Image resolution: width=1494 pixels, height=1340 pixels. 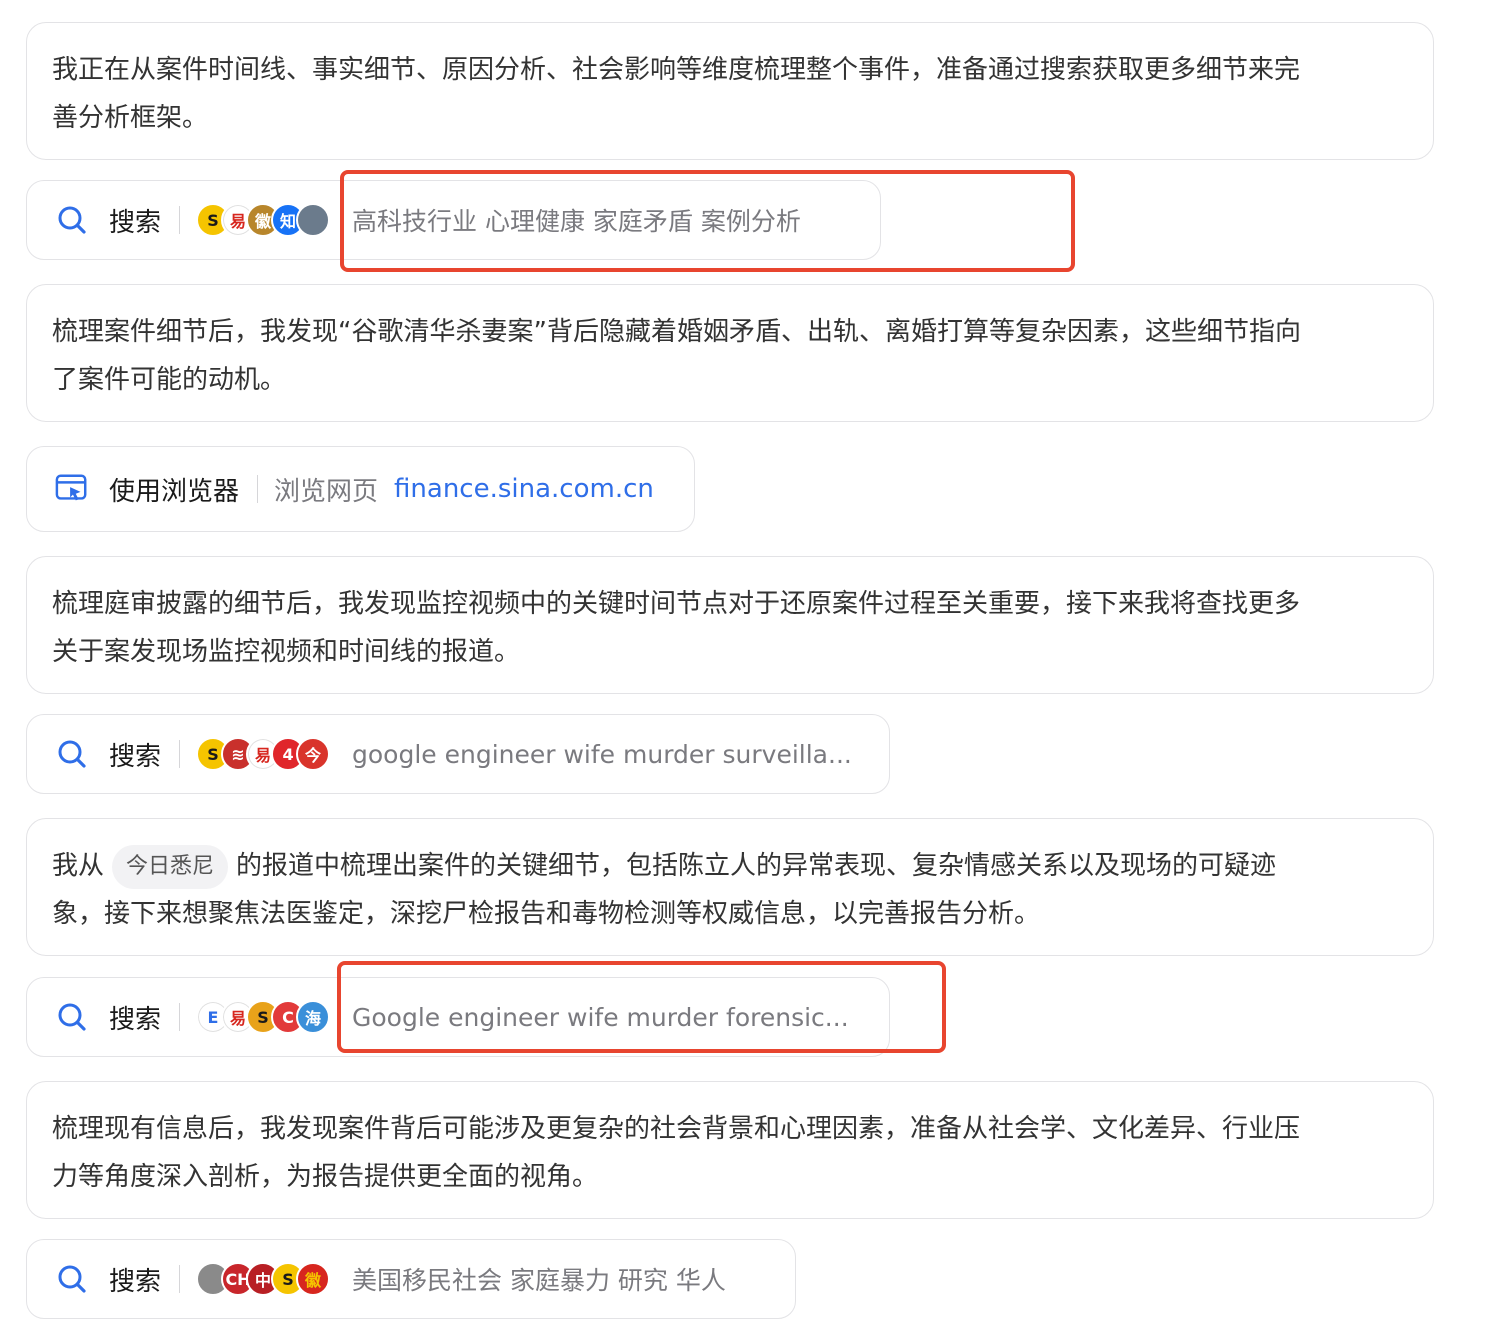 What do you see at coordinates (313, 1279) in the screenshot?
I see `emblem-favicon-icon: 徽` at bounding box center [313, 1279].